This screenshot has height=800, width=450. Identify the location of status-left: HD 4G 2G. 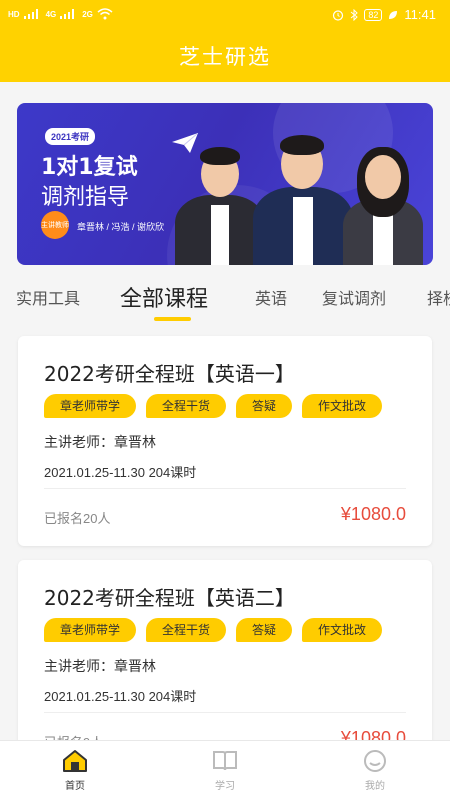
(60, 14).